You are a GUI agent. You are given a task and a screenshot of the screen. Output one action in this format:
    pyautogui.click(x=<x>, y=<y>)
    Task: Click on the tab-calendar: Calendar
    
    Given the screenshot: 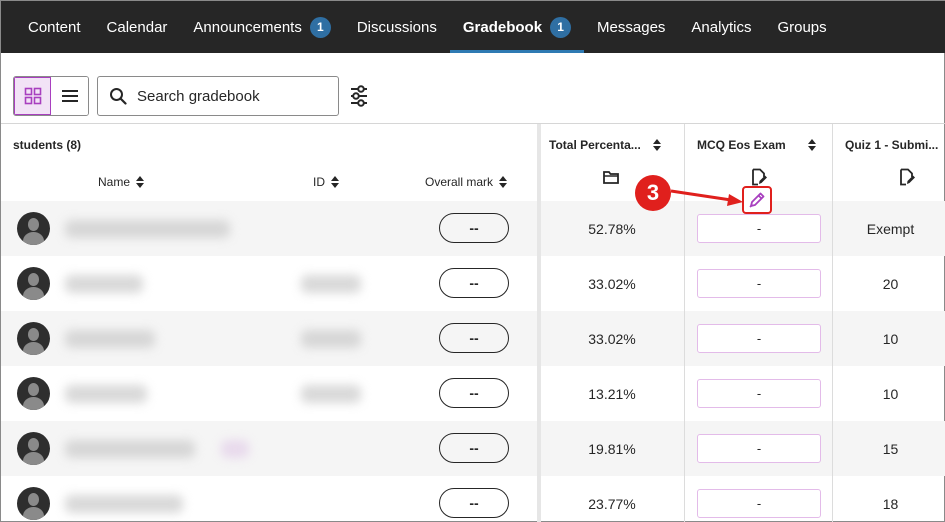 What is the action you would take?
    pyautogui.click(x=137, y=27)
    